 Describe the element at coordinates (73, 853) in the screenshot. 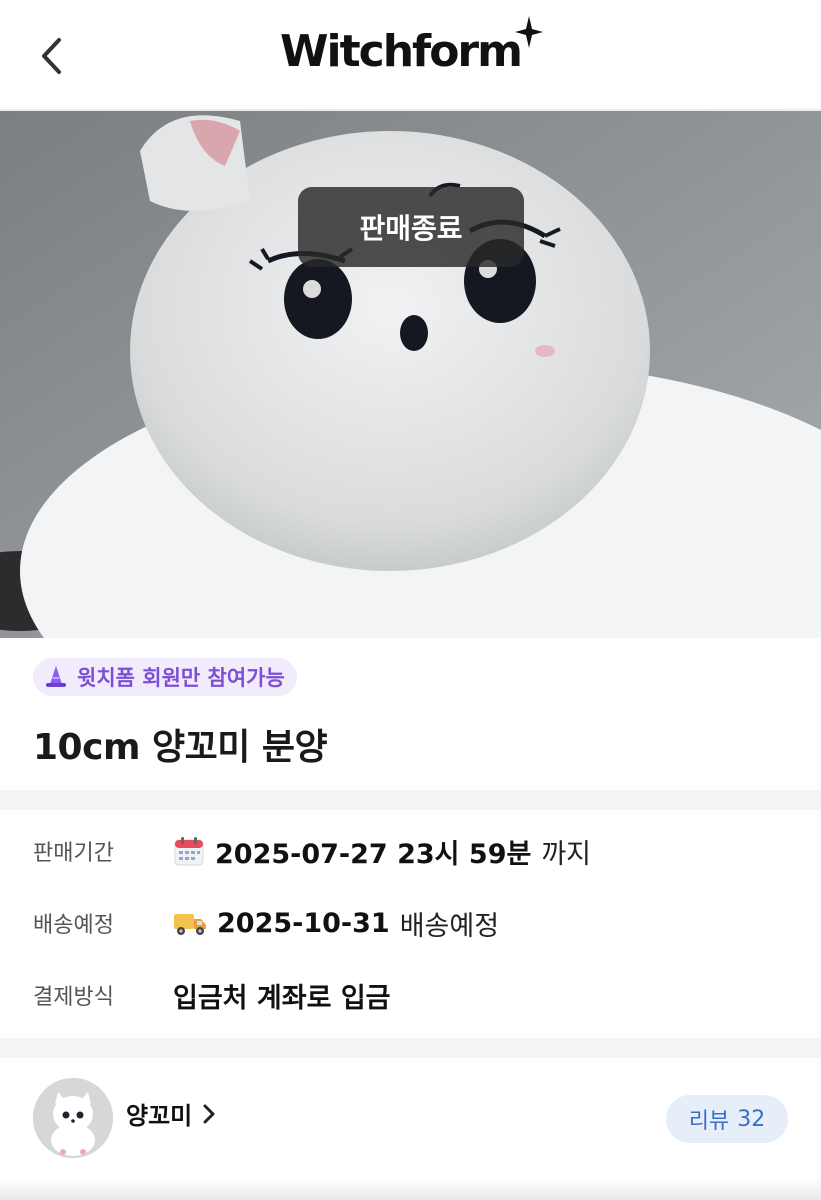

I see `sale-period-label: 판매기간` at that location.